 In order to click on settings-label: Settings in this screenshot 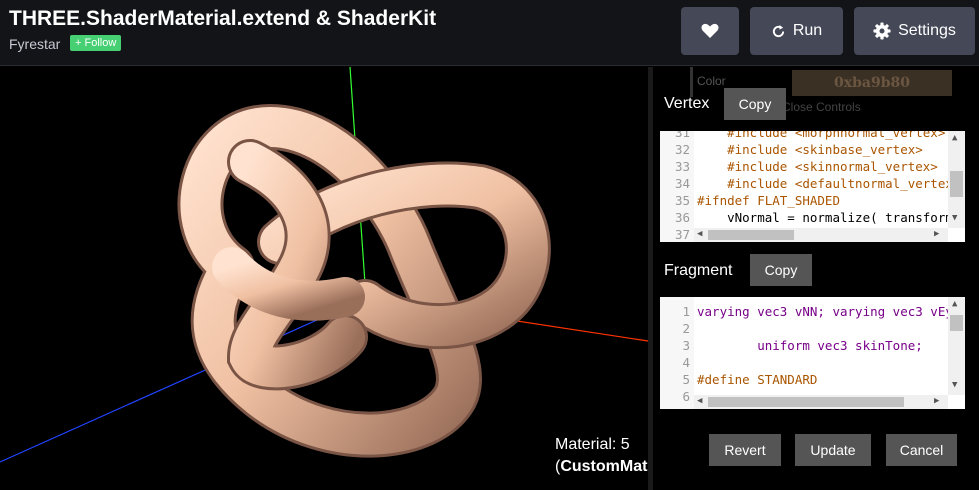, I will do `click(927, 30)`.